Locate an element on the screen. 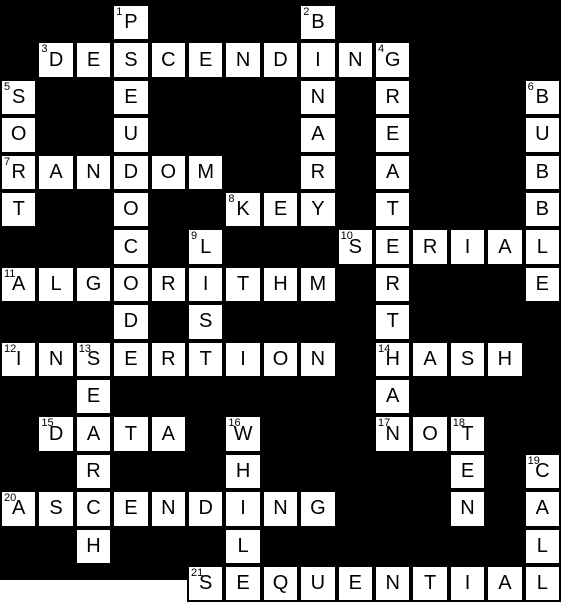 The image size is (561, 602). crossword-cell: 3D is located at coordinates (56, 60).